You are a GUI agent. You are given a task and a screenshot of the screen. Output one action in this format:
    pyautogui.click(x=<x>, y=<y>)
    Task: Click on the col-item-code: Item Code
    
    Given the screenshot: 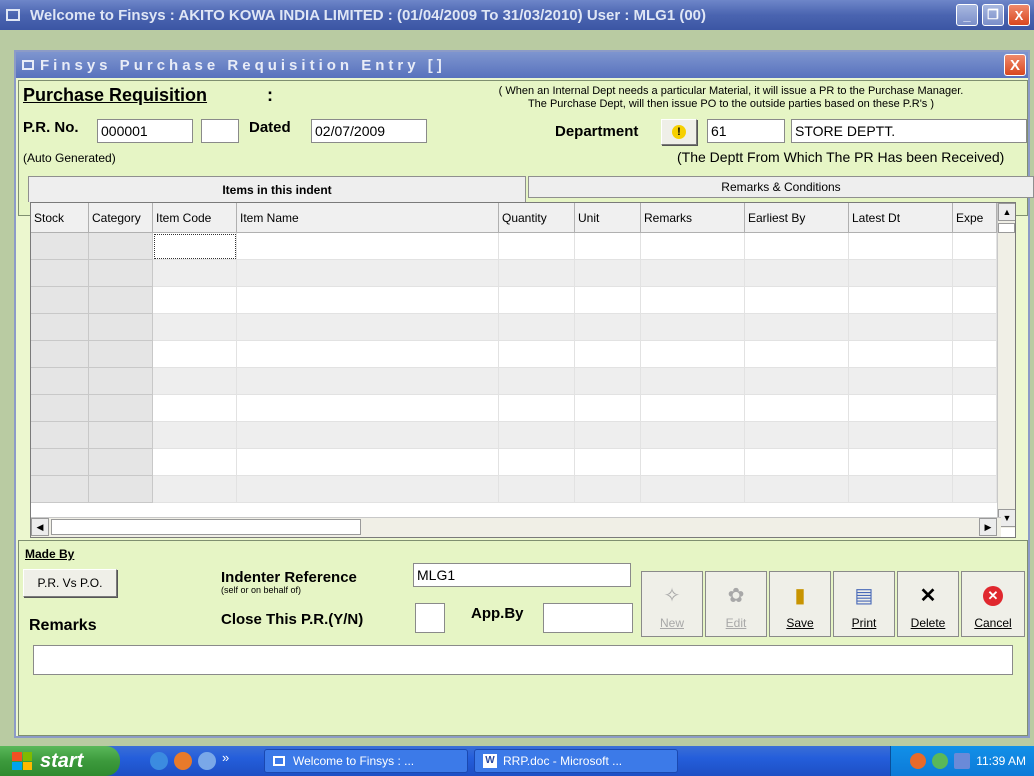 What is the action you would take?
    pyautogui.click(x=195, y=218)
    